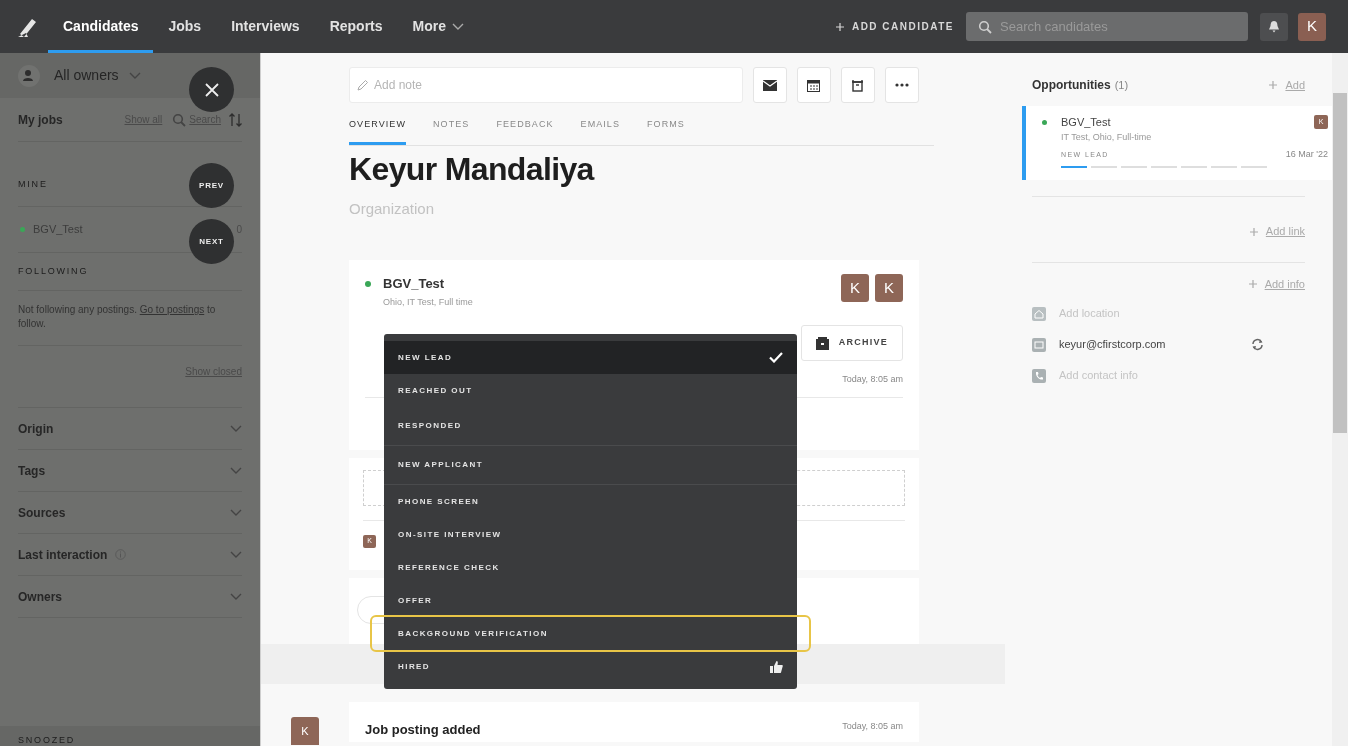 The width and height of the screenshot is (1348, 746). What do you see at coordinates (1071, 85) in the screenshot?
I see `section-title: Opportunities` at bounding box center [1071, 85].